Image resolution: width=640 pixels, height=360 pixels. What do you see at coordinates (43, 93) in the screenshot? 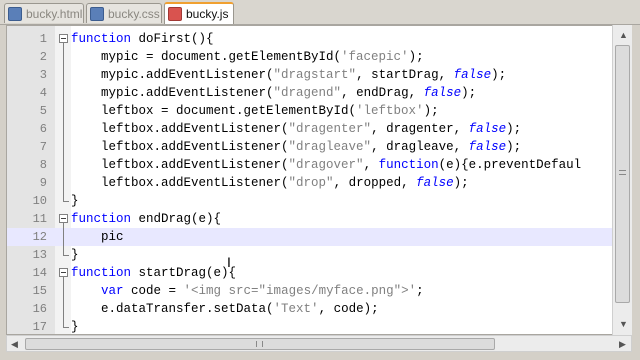
I see `line-number: 4` at bounding box center [43, 93].